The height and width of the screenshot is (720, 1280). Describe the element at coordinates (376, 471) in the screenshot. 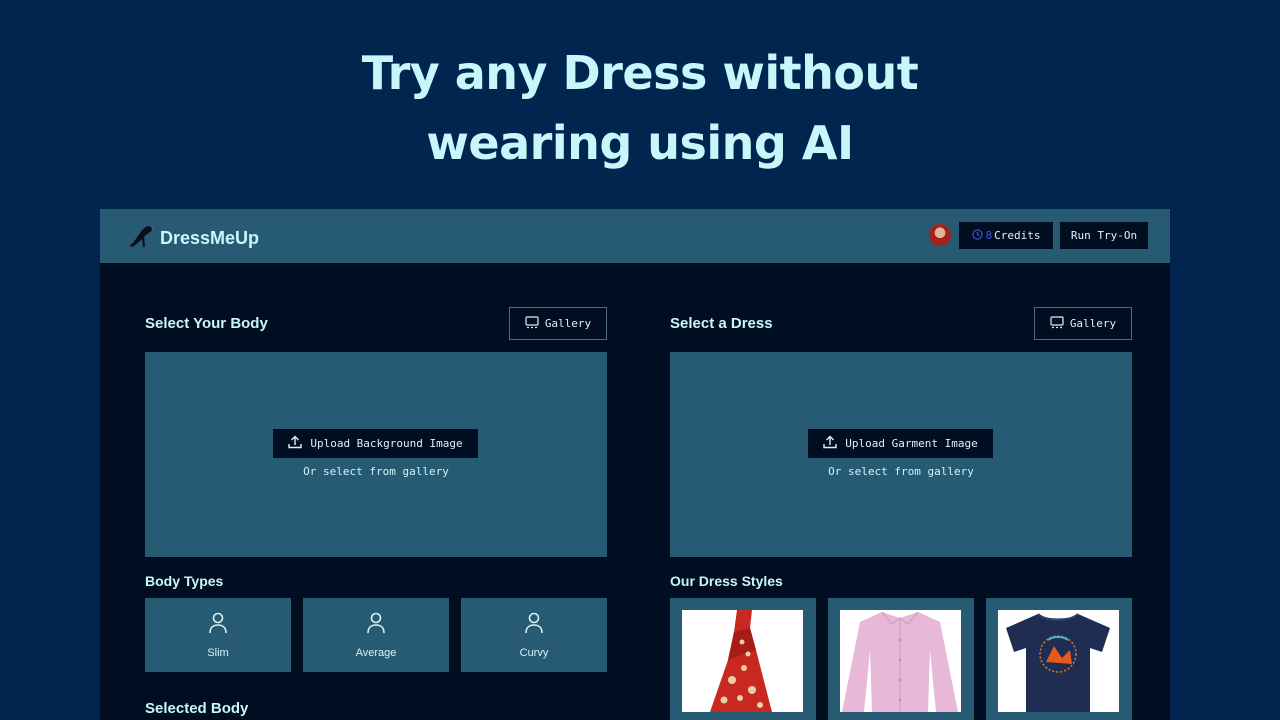

I see `body-upload-hint: Or select from gallery` at that location.